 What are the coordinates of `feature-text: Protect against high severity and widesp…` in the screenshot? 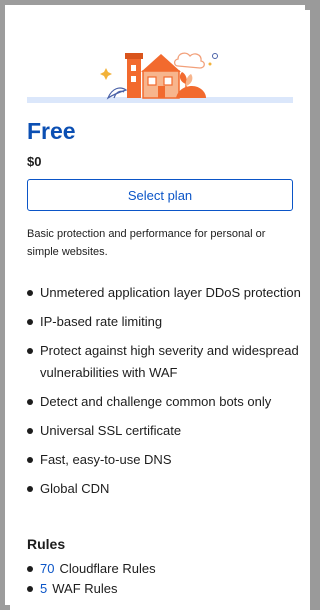 It's located at (169, 361).